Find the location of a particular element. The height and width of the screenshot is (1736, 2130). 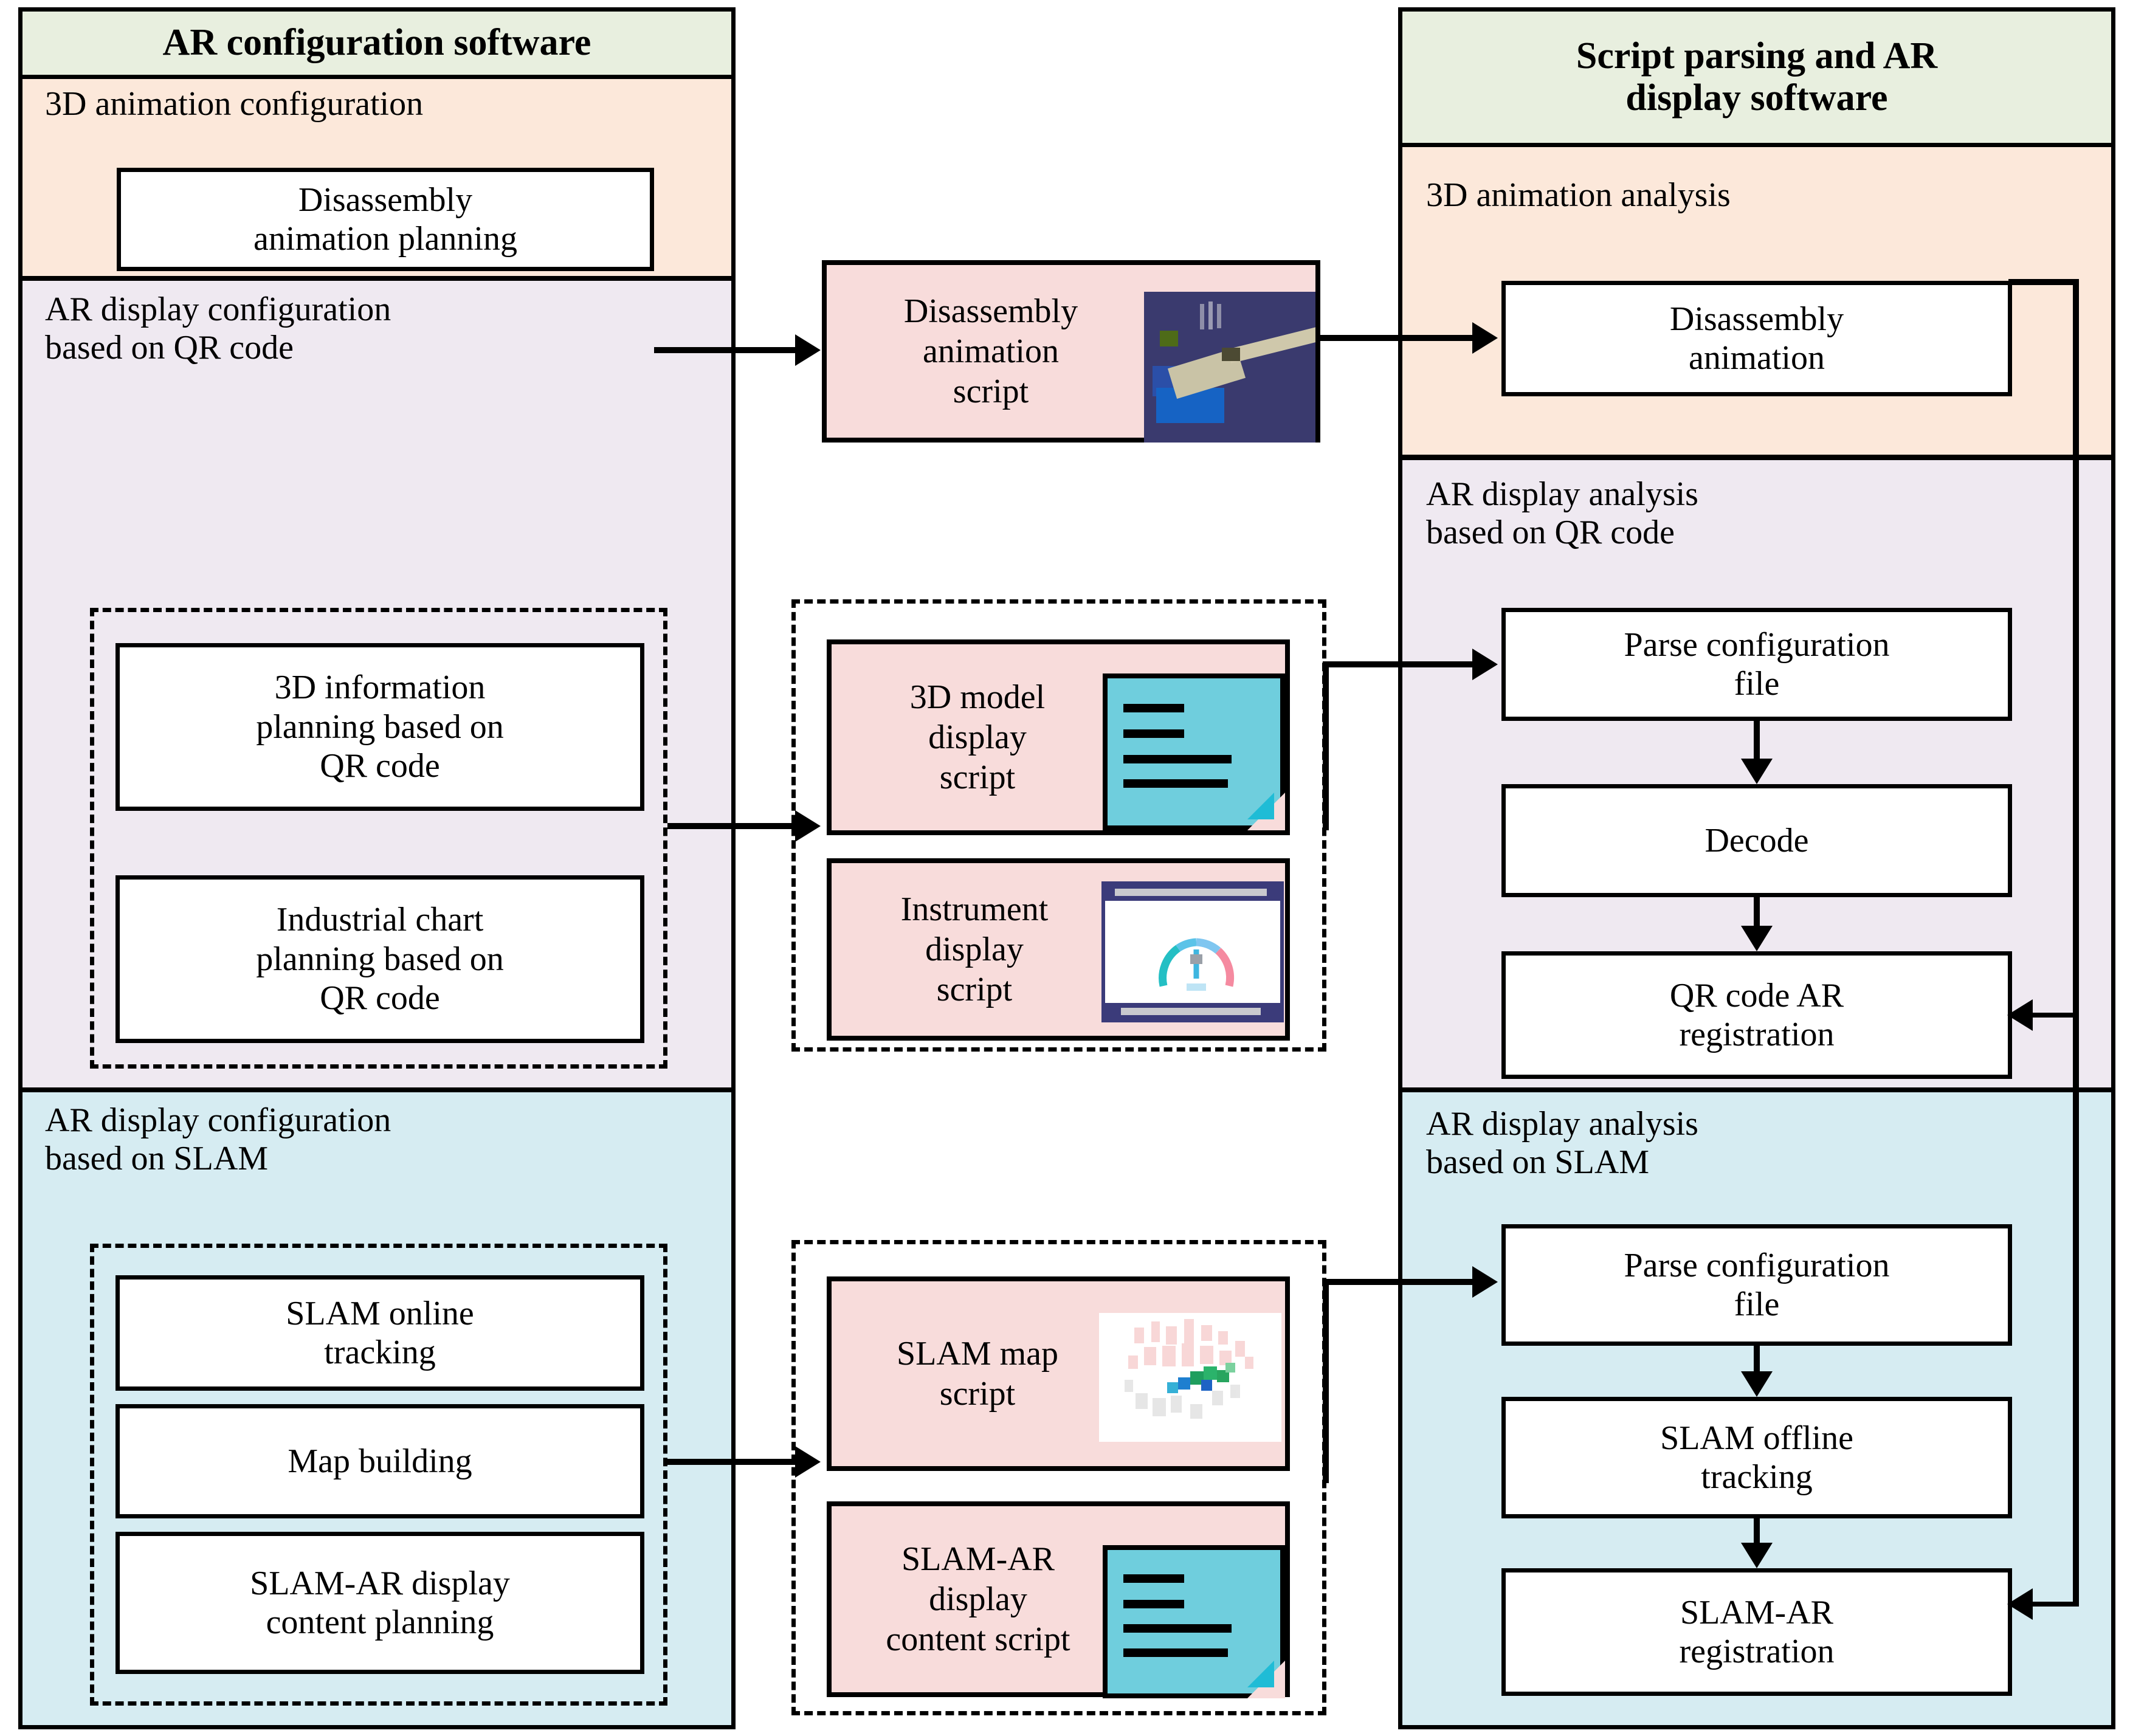

arrowhead-to-slam-ar-registration is located at coordinates (1757, 1555).